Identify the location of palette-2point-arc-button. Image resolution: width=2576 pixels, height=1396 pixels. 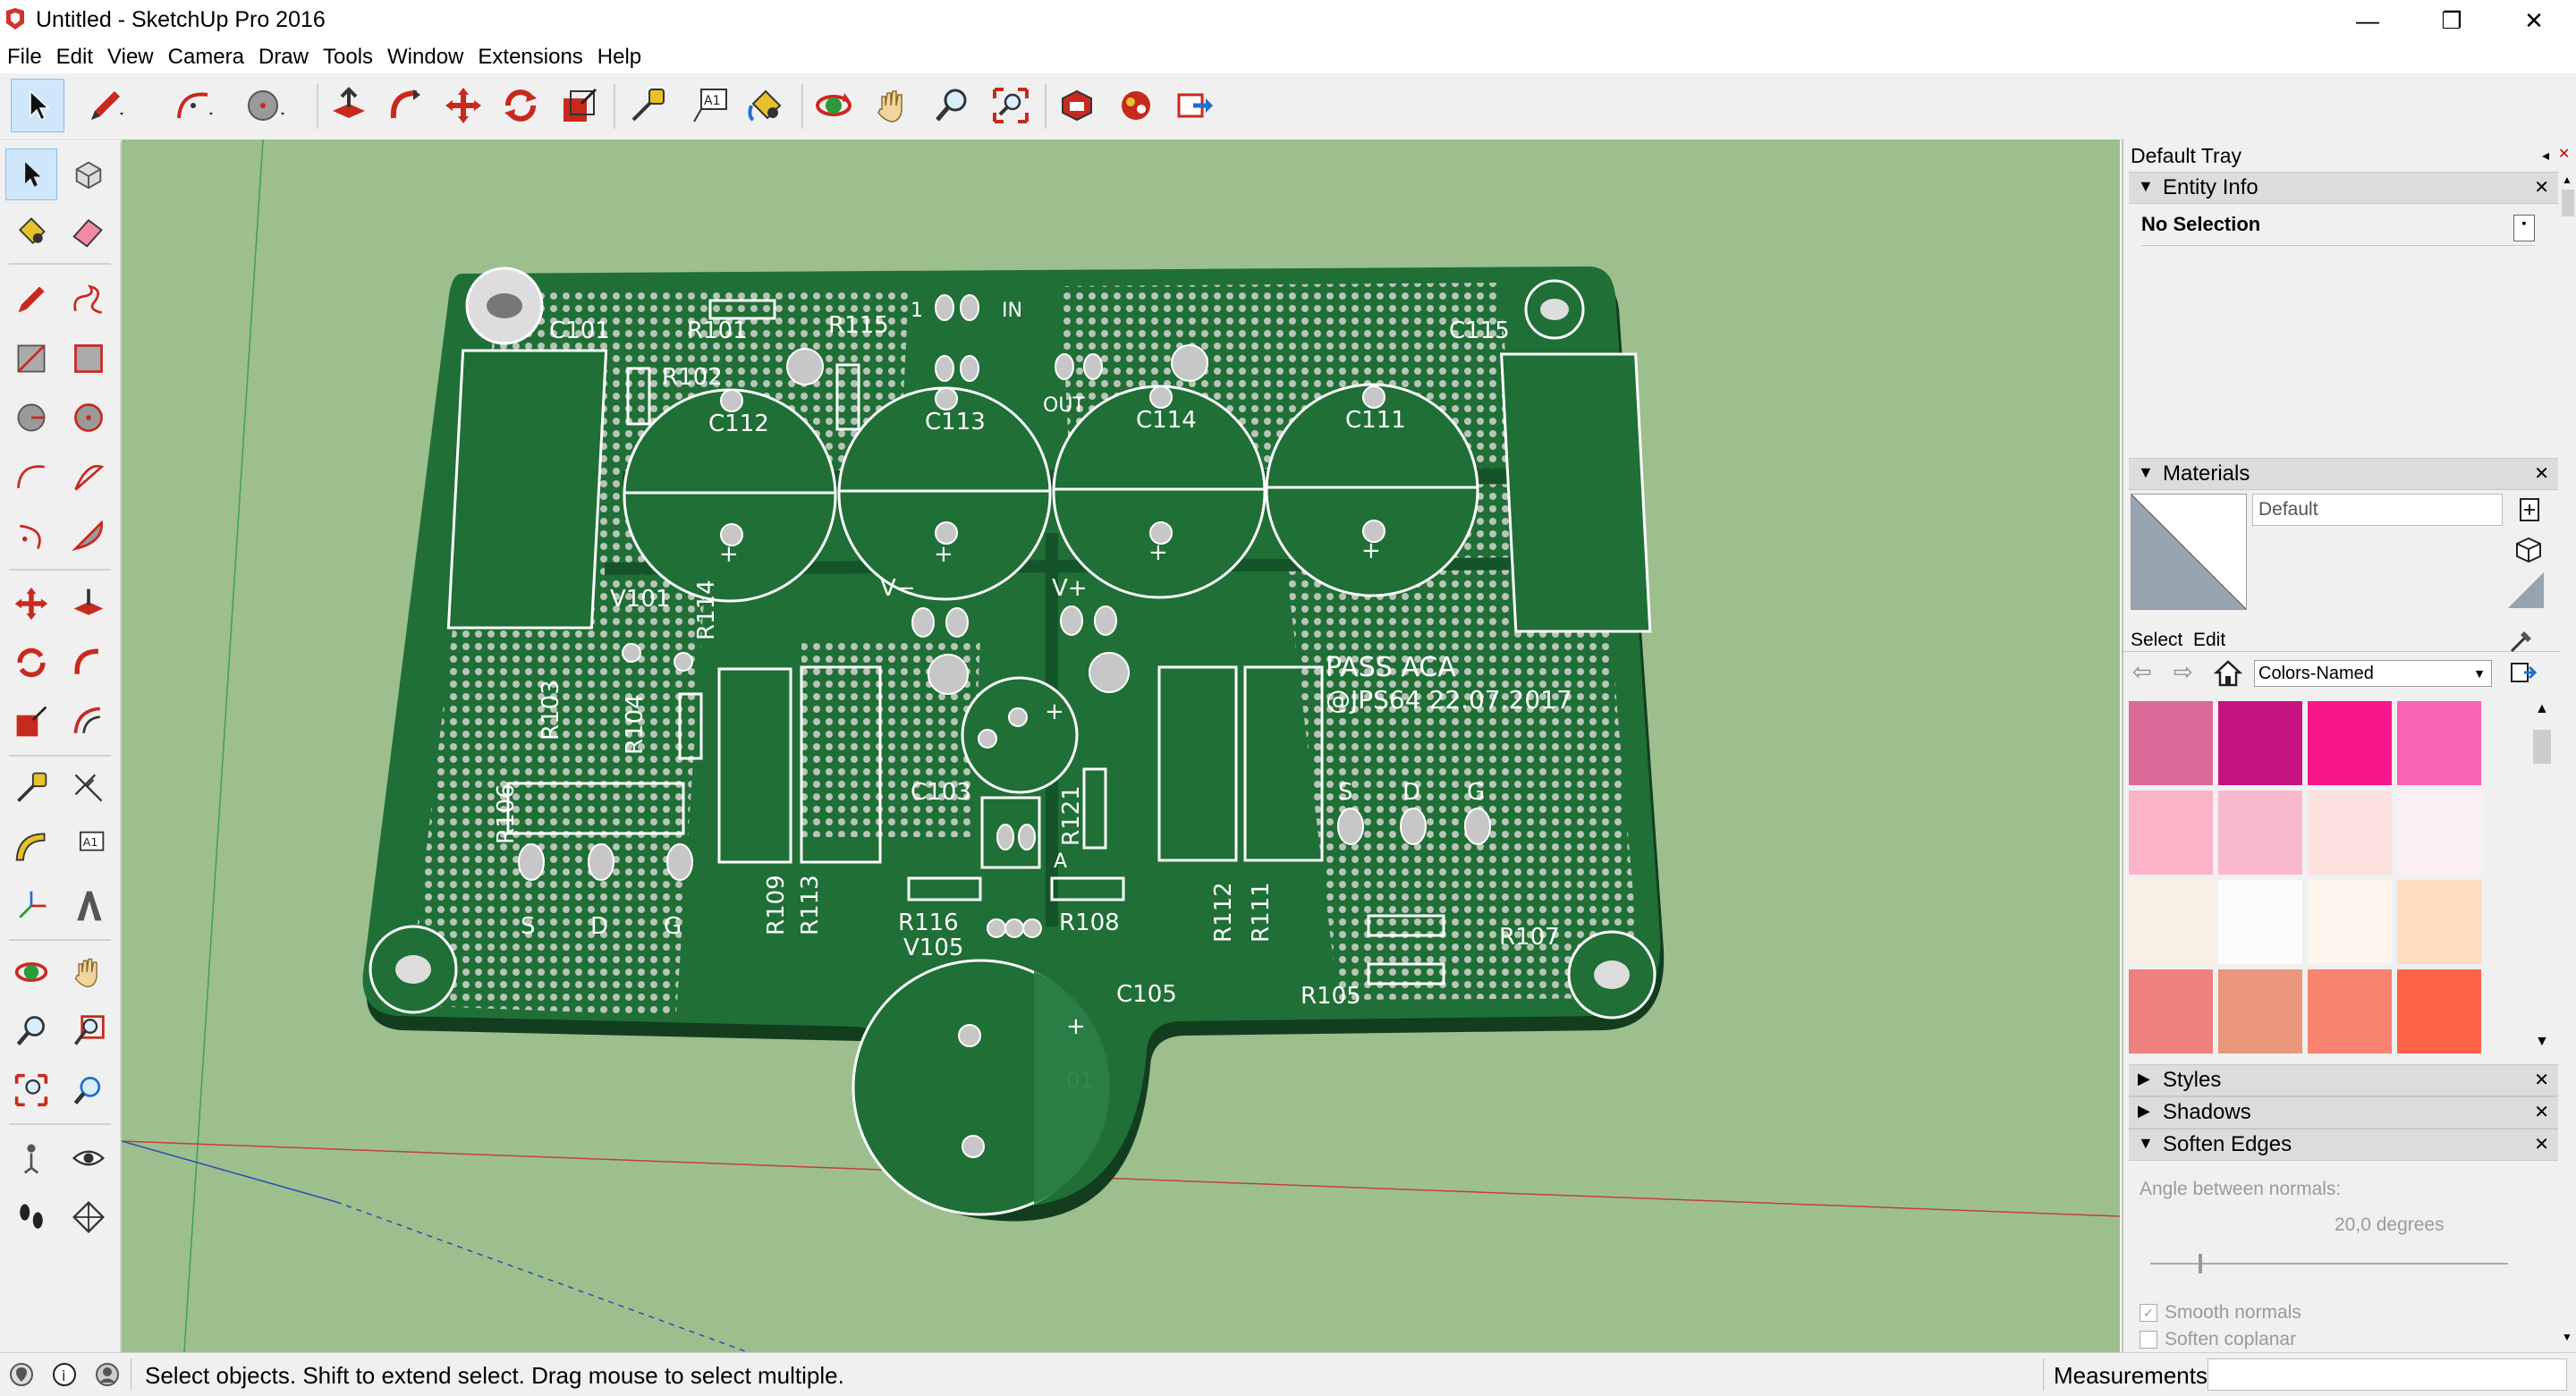
(88, 477).